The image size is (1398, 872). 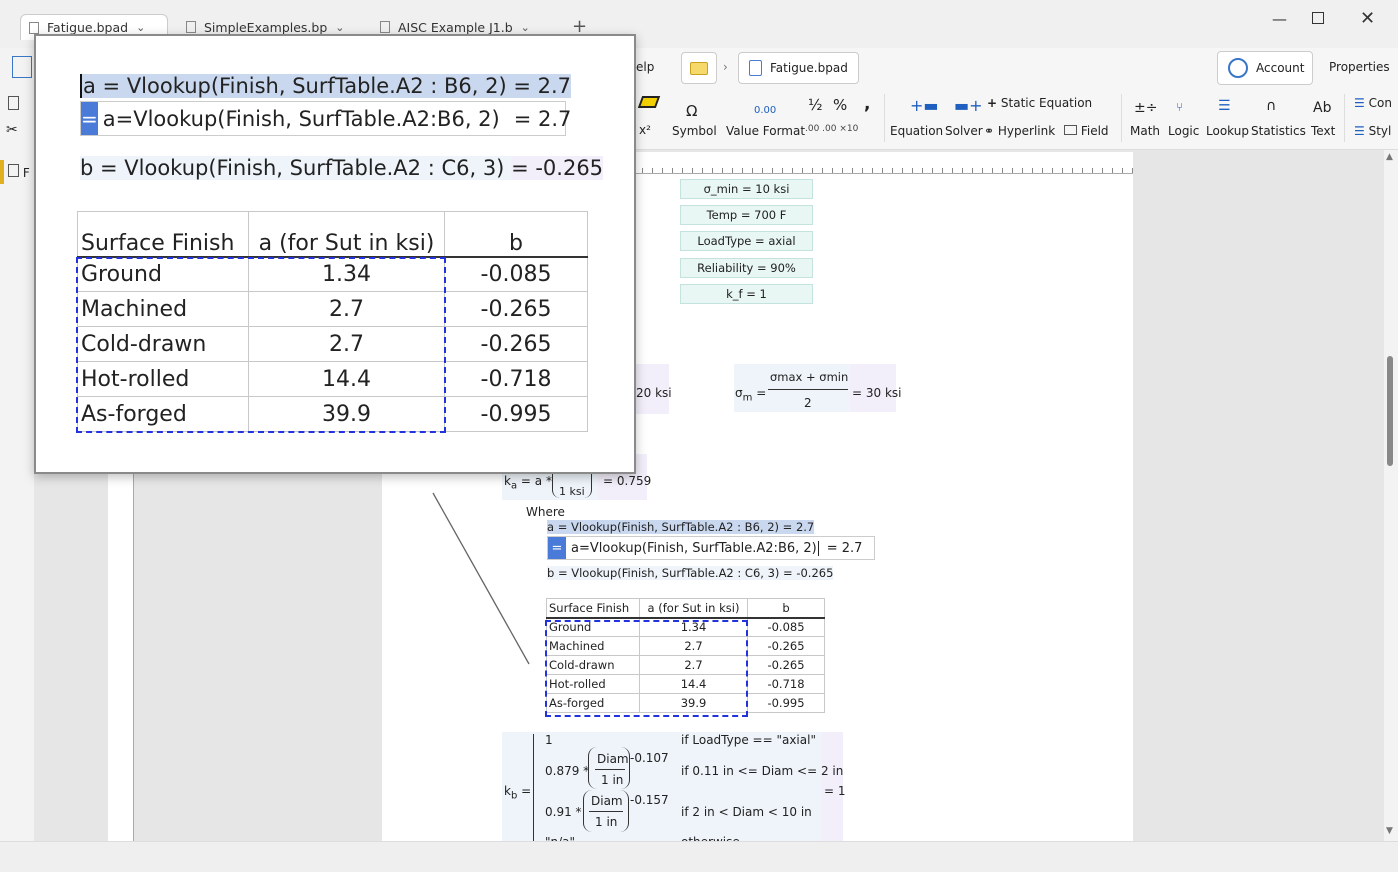 What do you see at coordinates (266, 27) in the screenshot?
I see `tab-label: SimpleExamples.bp` at bounding box center [266, 27].